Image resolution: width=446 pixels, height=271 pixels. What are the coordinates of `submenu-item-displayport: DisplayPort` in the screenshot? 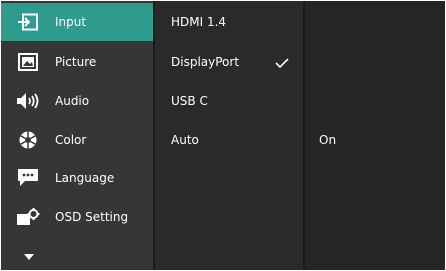 It's located at (229, 62).